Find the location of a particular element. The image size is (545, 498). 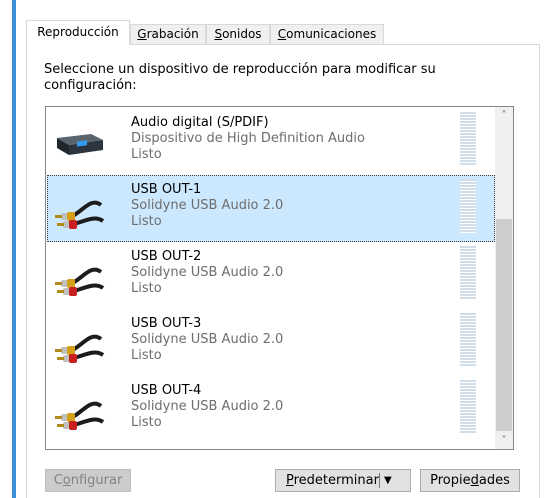

scroll-up-arrow-icon: ˄ is located at coordinates (504, 115).